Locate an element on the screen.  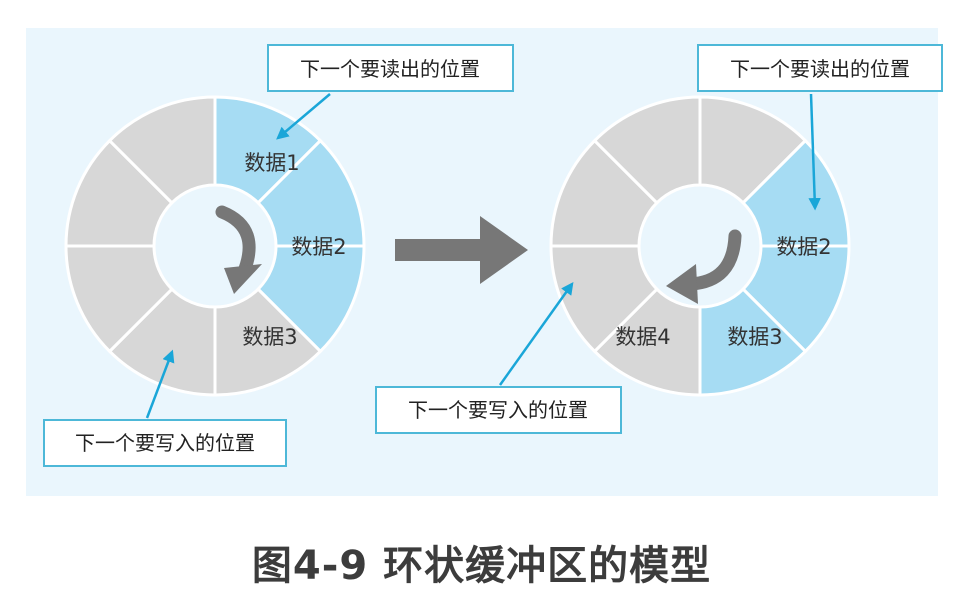
figure-caption: 图4-9 环状缓冲区的模型 is located at coordinates (481, 566).